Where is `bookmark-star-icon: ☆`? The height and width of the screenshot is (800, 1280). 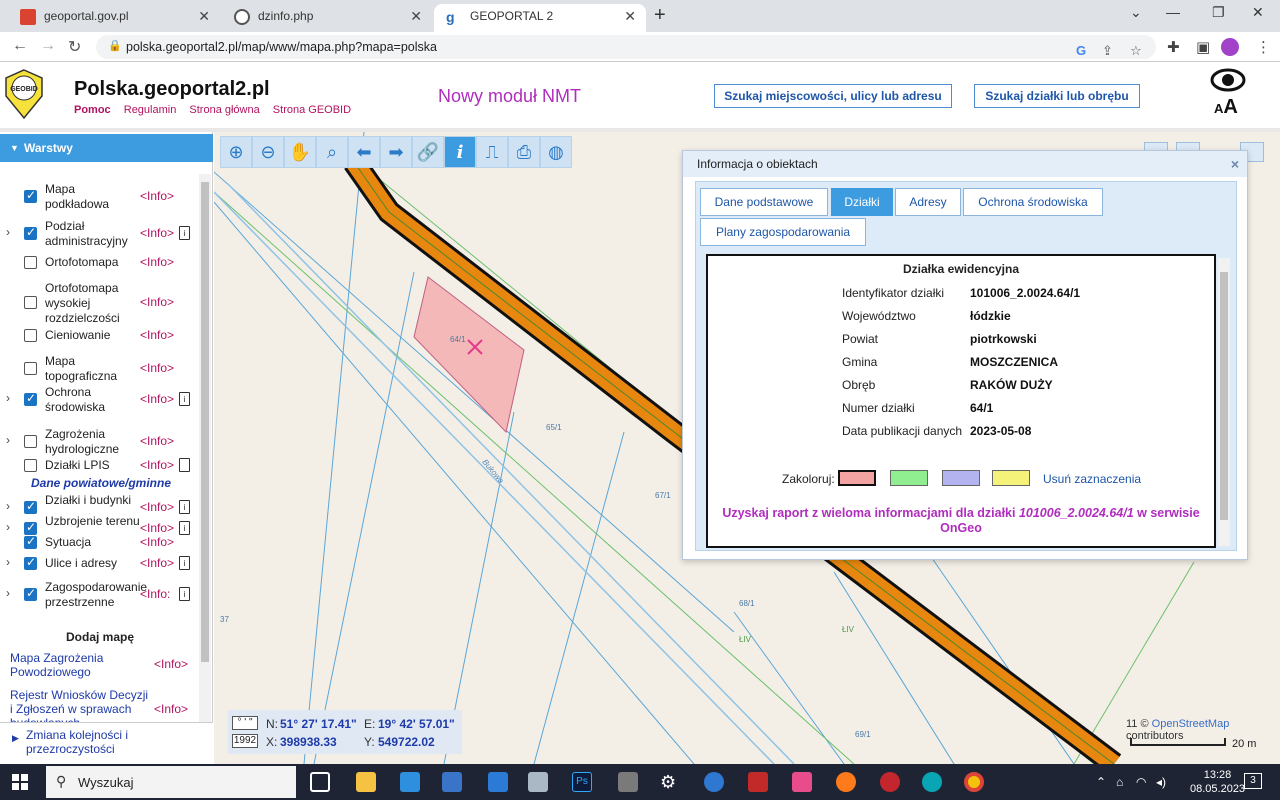 bookmark-star-icon: ☆ is located at coordinates (1136, 51).